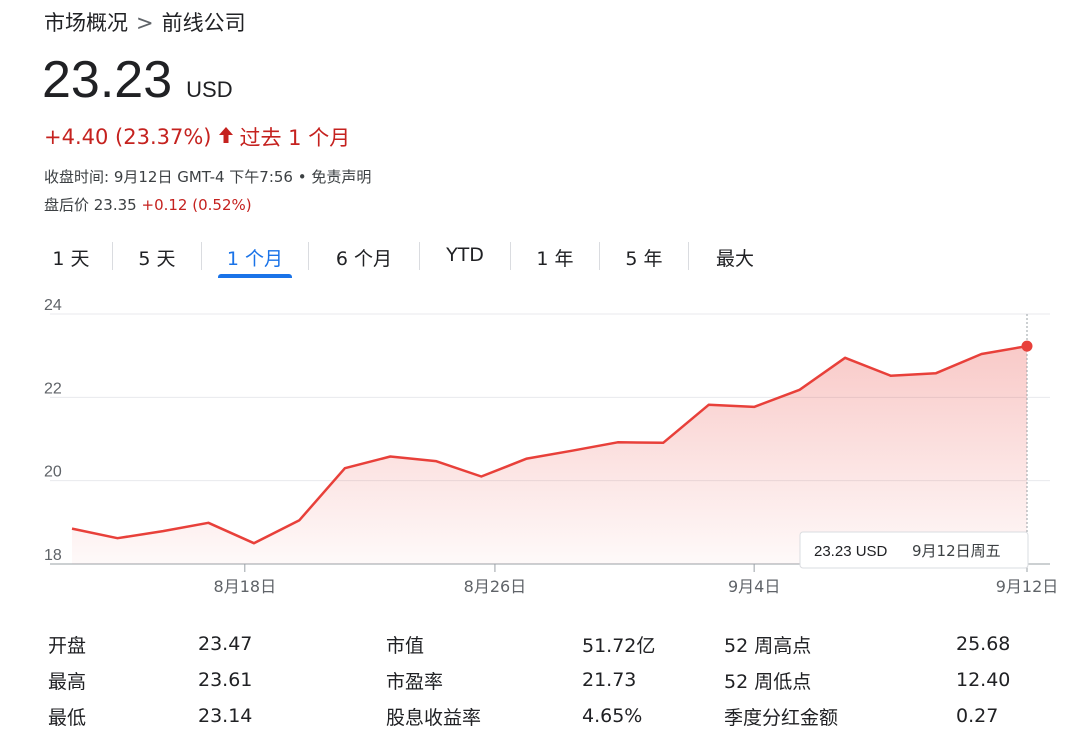 The height and width of the screenshot is (741, 1080). I want to click on x-tick-label: 9月4日, so click(754, 586).